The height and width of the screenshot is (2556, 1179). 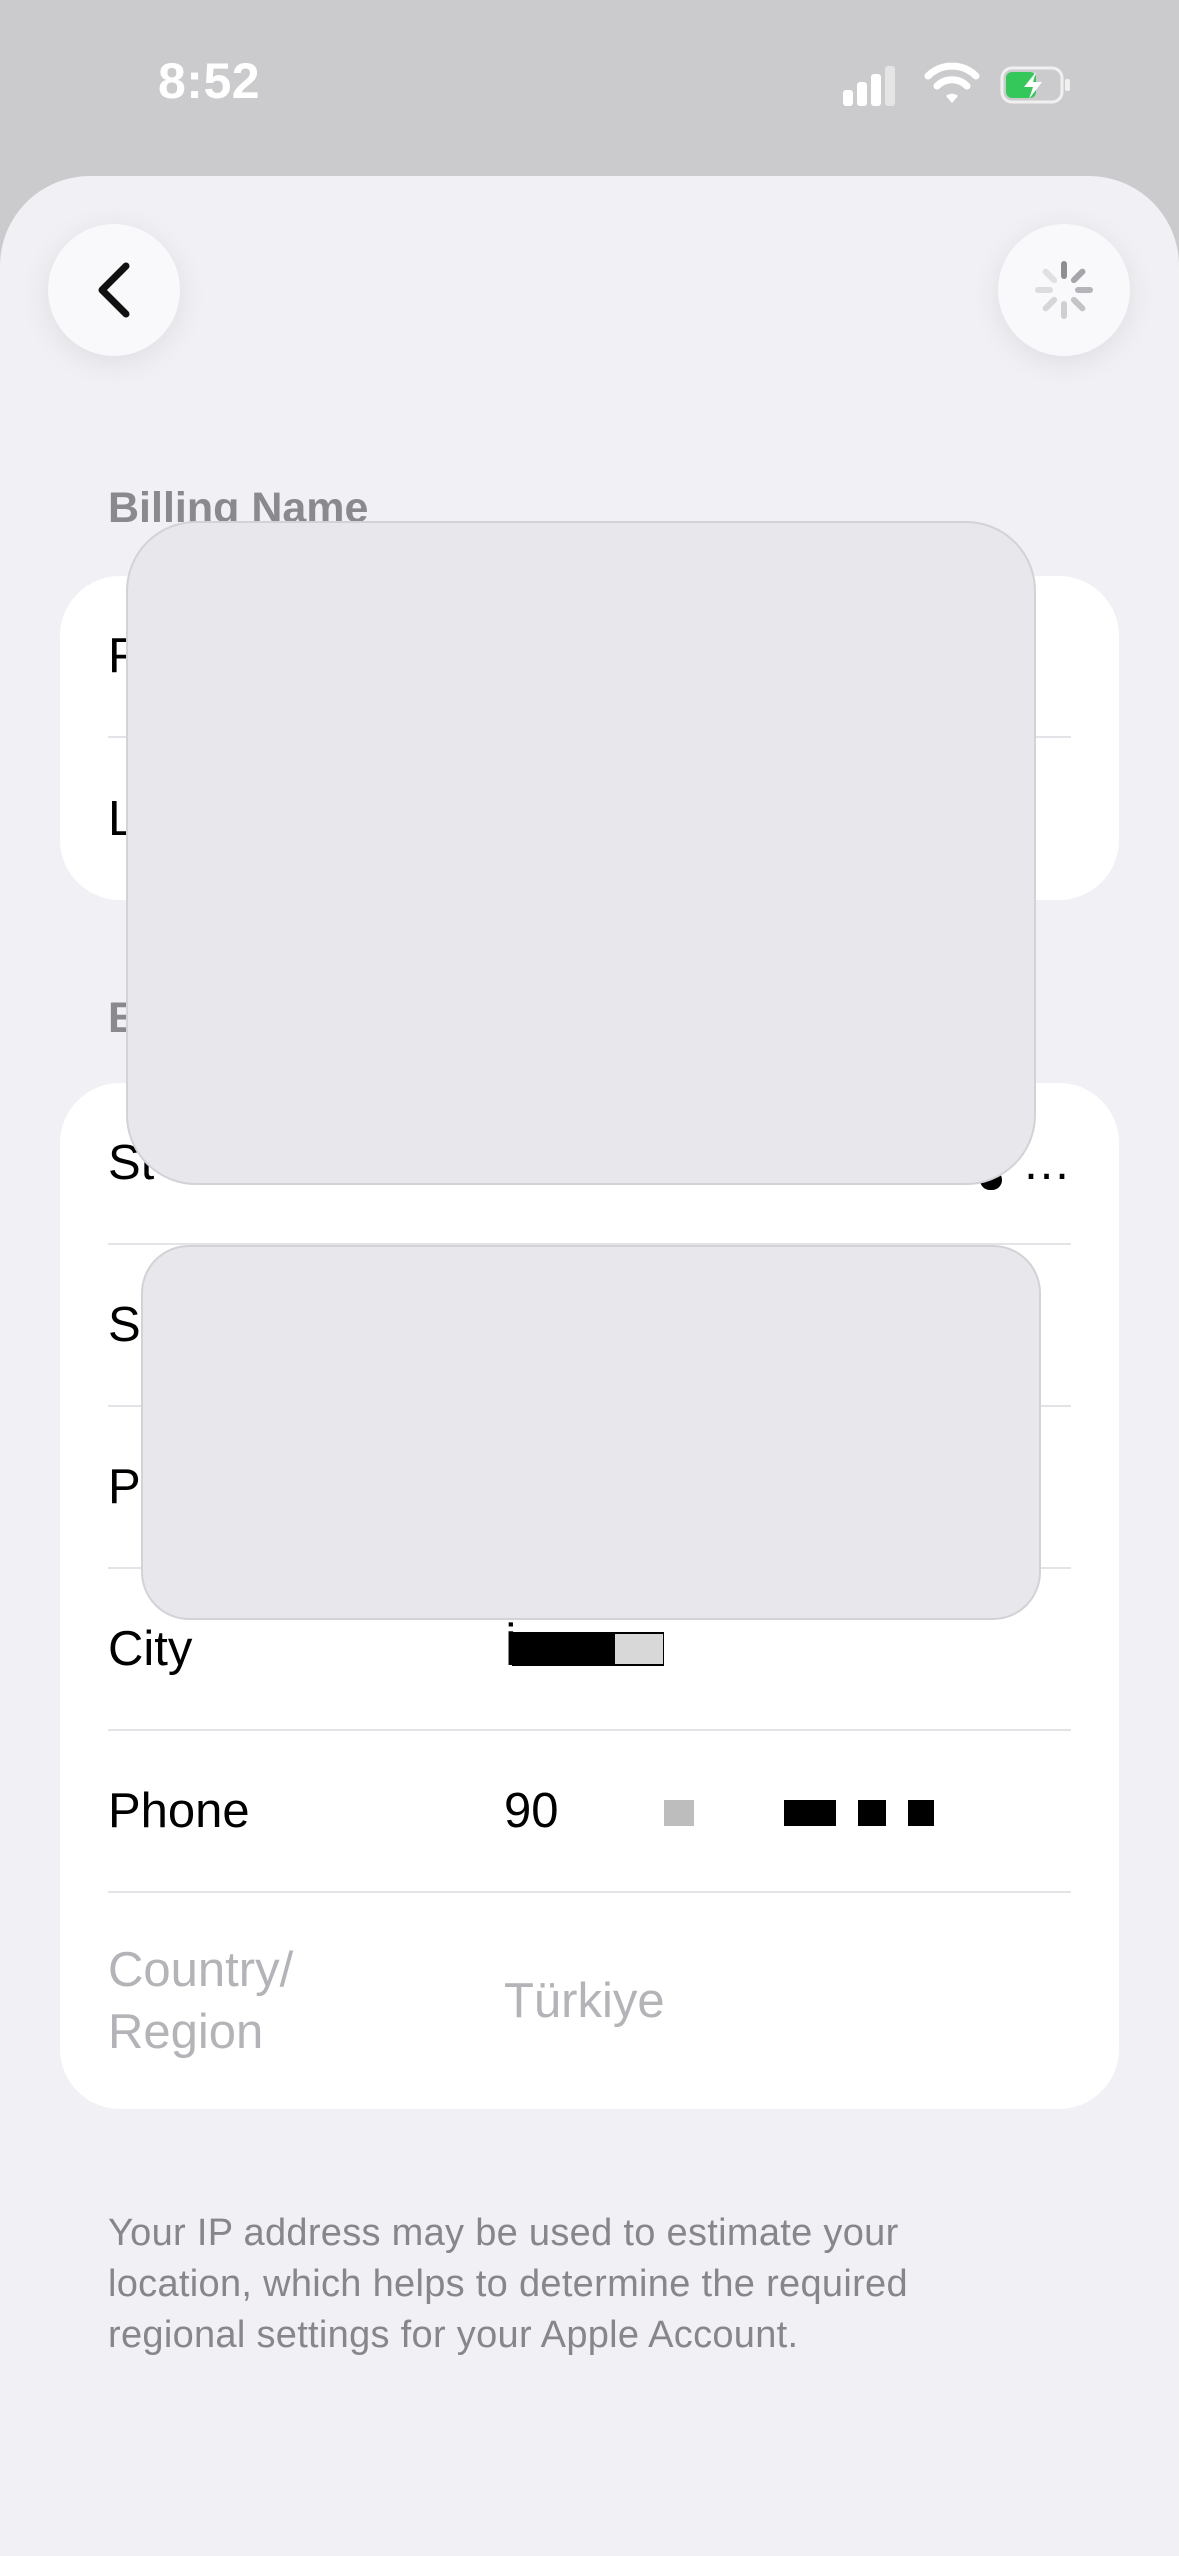 I want to click on battery-charging-icon, so click(x=1036, y=85).